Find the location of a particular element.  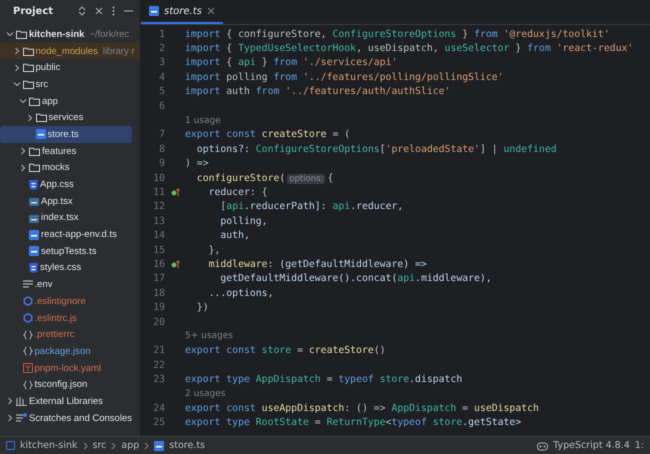

tree-item: package.json is located at coordinates (70, 351).